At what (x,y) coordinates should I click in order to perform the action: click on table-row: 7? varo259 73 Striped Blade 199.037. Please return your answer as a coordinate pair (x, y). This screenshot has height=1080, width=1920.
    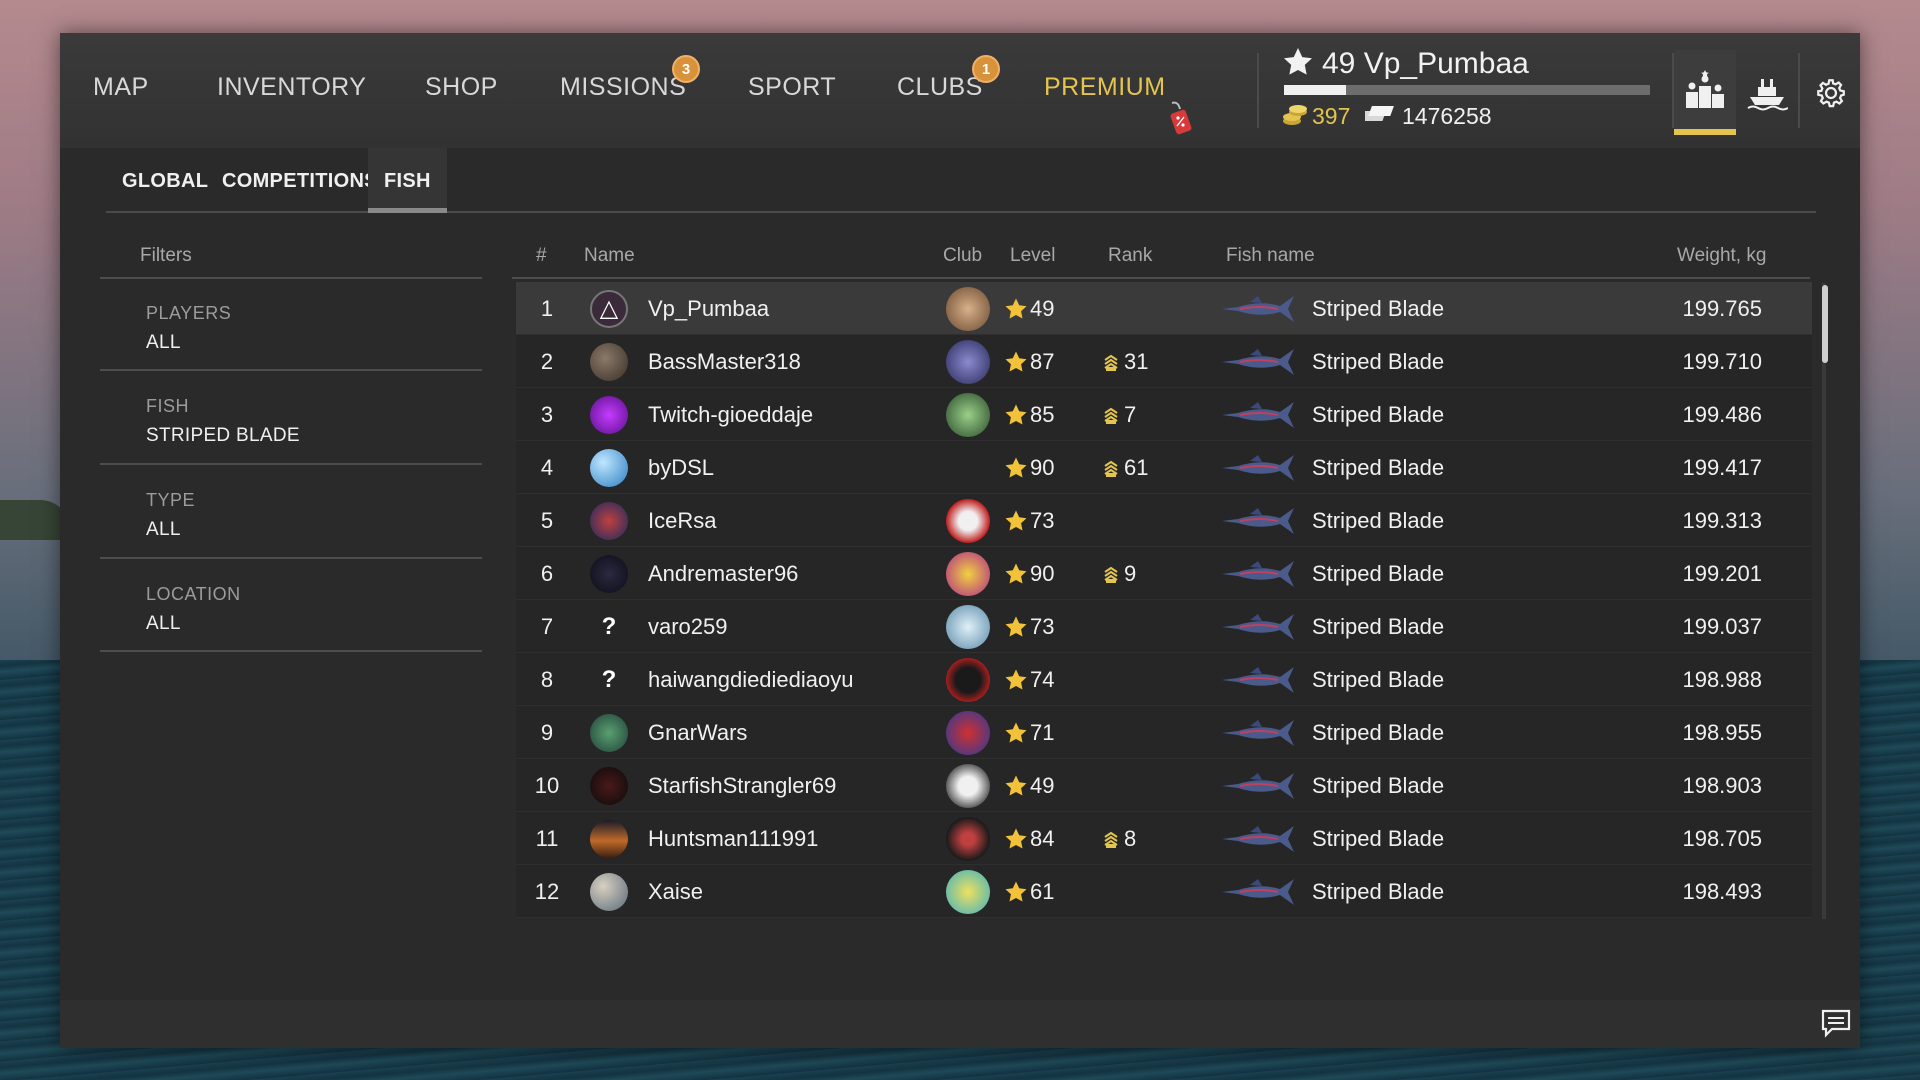
    Looking at the image, I should click on (1164, 626).